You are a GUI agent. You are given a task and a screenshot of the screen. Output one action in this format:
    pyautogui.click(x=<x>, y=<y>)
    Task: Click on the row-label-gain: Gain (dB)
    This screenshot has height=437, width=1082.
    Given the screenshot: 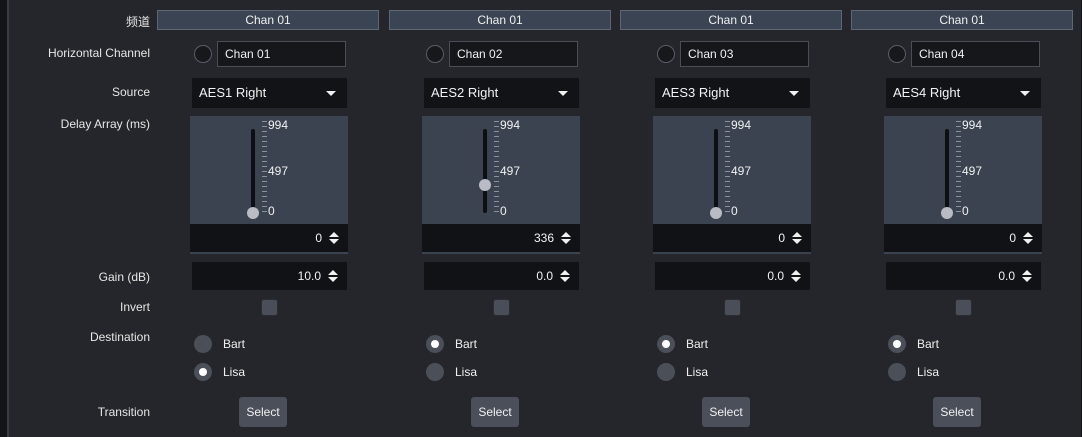 What is the action you would take?
    pyautogui.click(x=124, y=277)
    